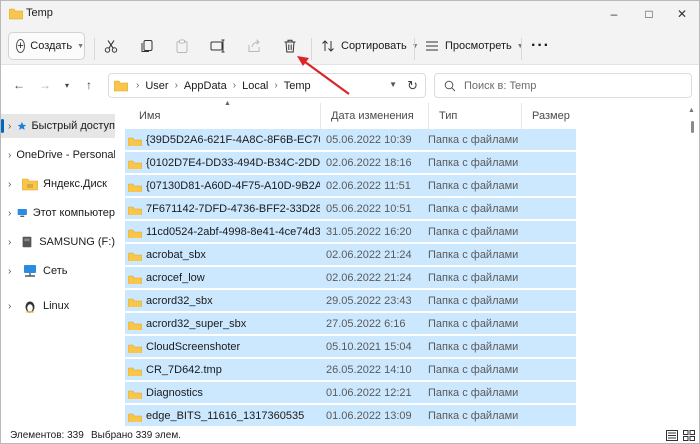  What do you see at coordinates (369, 208) in the screenshot?
I see `file-date: 05.06.2022 10:51` at bounding box center [369, 208].